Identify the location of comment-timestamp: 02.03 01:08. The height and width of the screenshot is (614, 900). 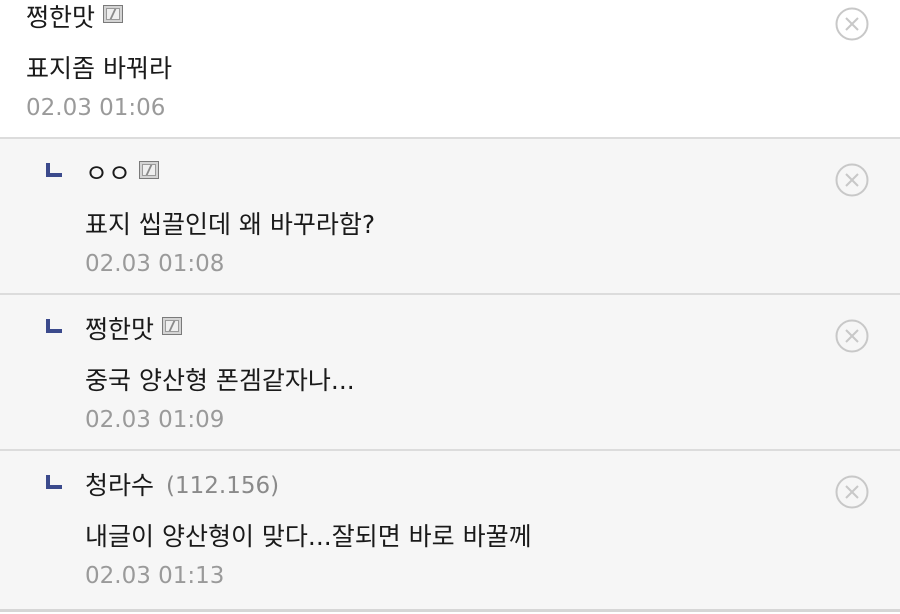
(155, 264).